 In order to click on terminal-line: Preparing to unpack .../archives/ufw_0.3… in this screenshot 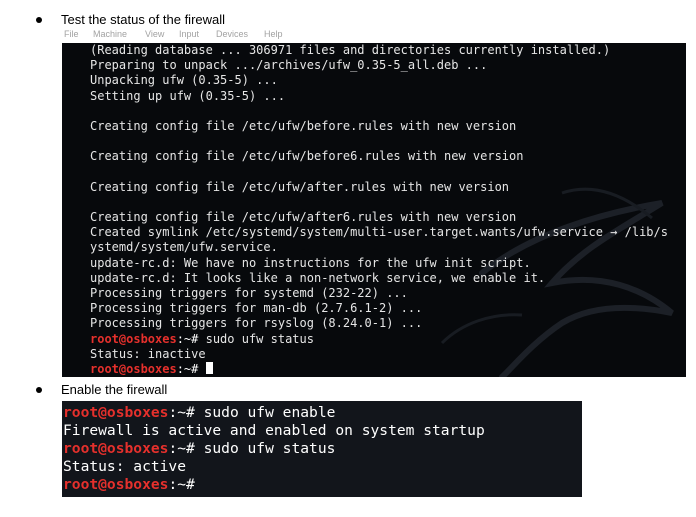, I will do `click(289, 65)`.